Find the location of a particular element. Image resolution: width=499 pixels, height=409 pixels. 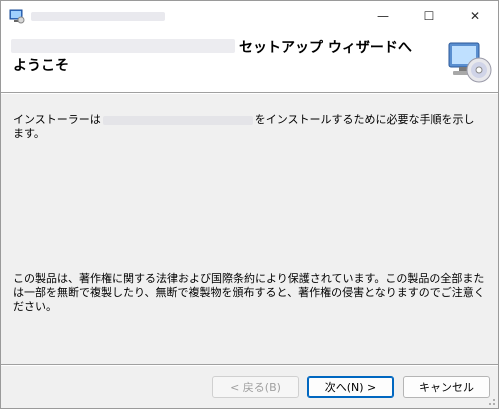

resize-grip-icon is located at coordinates (491, 401).